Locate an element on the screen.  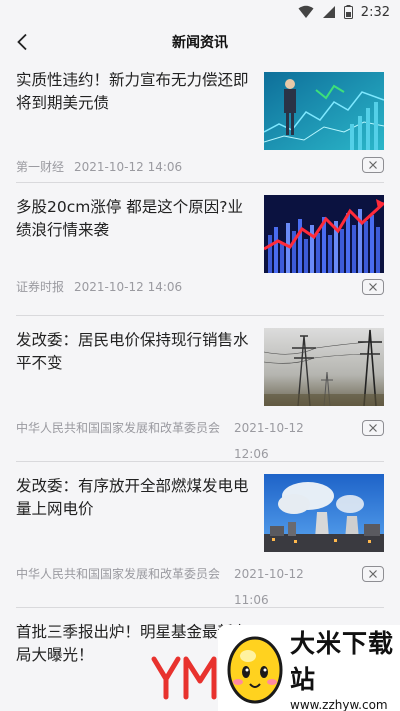
news-source: 证券时报 is located at coordinates (40, 287).